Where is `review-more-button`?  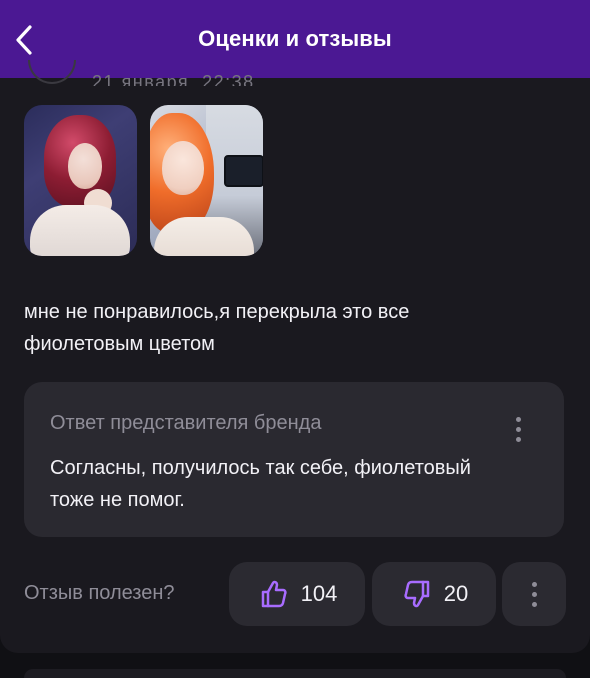 review-more-button is located at coordinates (534, 594).